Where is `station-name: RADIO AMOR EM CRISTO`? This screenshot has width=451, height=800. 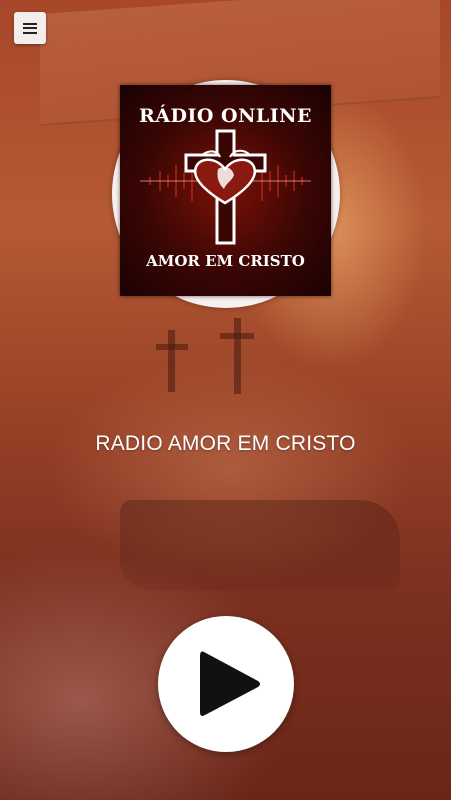
station-name: RADIO AMOR EM CRISTO is located at coordinates (225, 443).